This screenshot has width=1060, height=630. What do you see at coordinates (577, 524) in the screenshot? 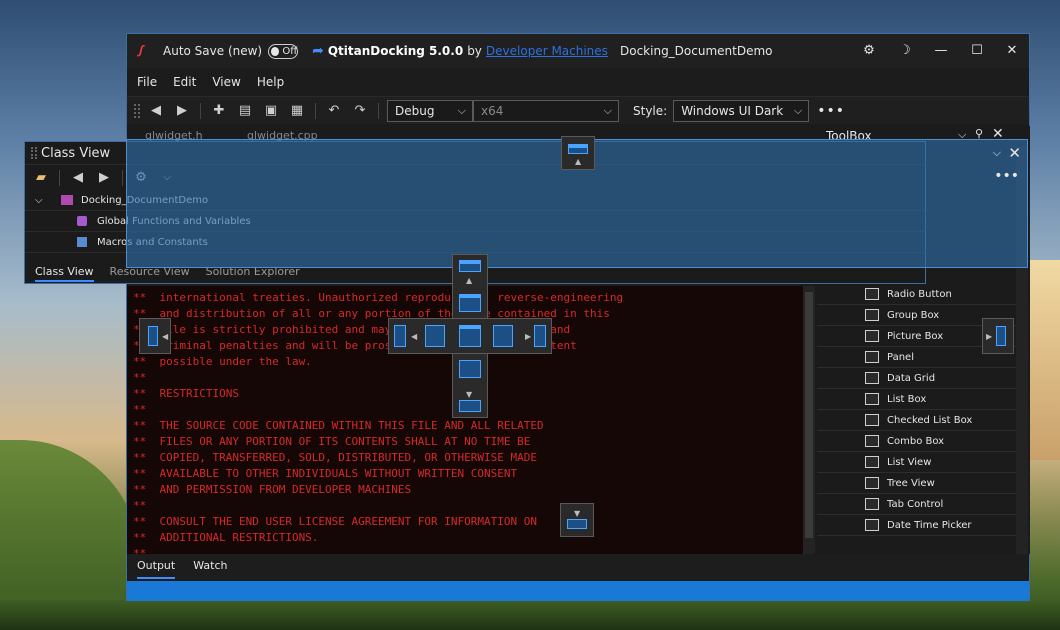
I see `dock-bottom-icon` at bounding box center [577, 524].